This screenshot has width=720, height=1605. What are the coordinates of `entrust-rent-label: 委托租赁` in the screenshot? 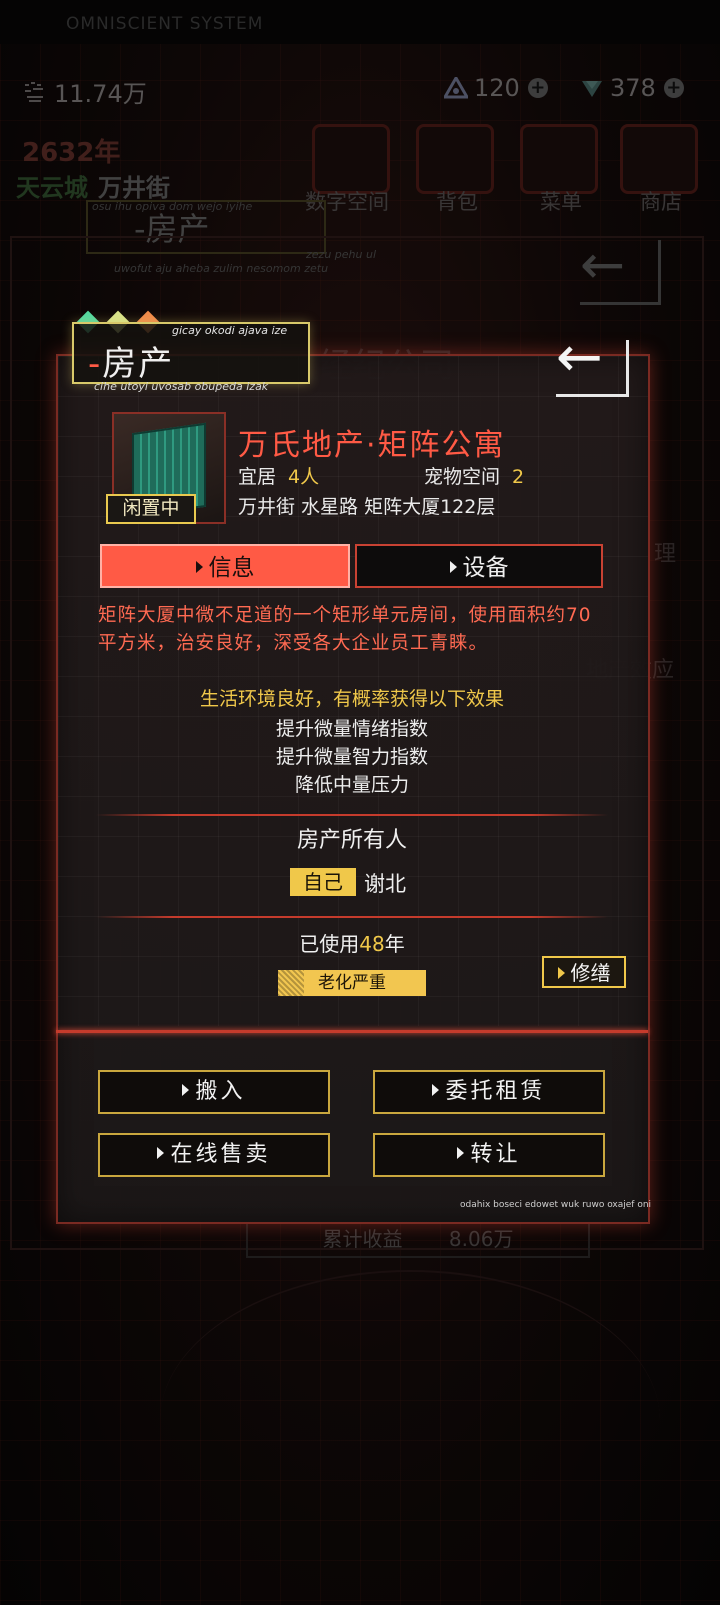 It's located at (495, 1091).